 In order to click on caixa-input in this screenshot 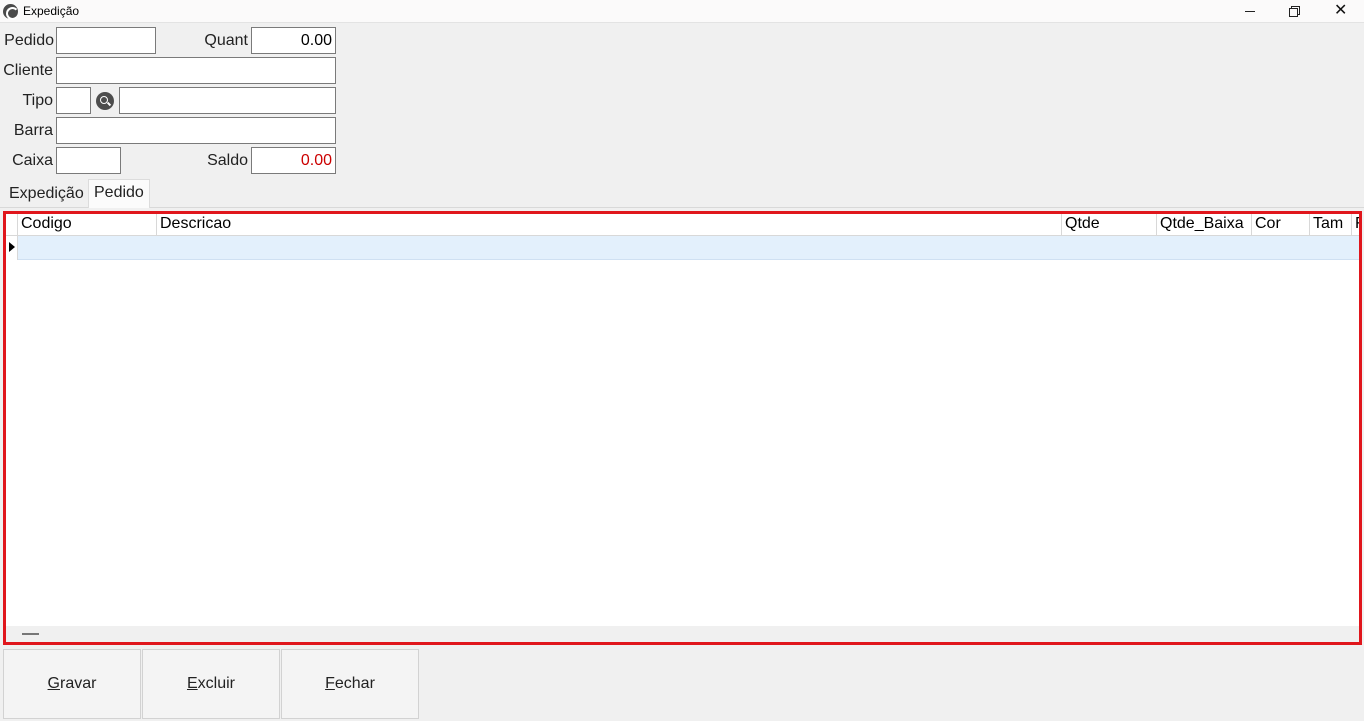, I will do `click(88, 160)`.